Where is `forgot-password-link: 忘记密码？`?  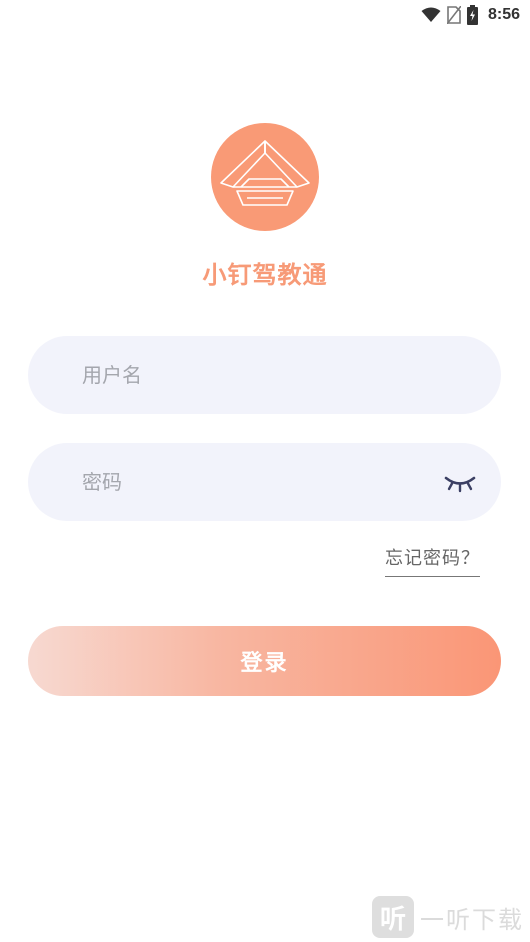 forgot-password-link: 忘记密码？ is located at coordinates (432, 560).